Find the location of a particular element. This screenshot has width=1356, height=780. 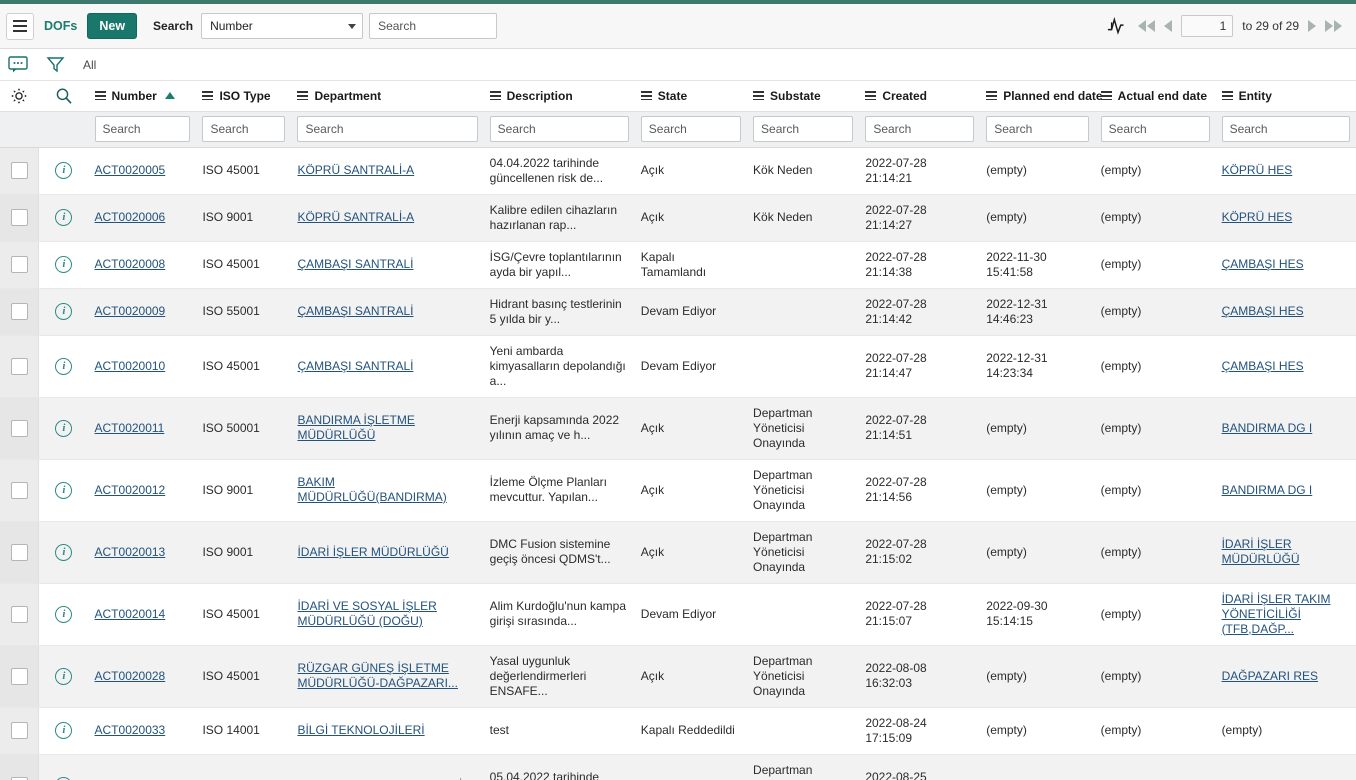

comment-dots-icon is located at coordinates (18, 64).